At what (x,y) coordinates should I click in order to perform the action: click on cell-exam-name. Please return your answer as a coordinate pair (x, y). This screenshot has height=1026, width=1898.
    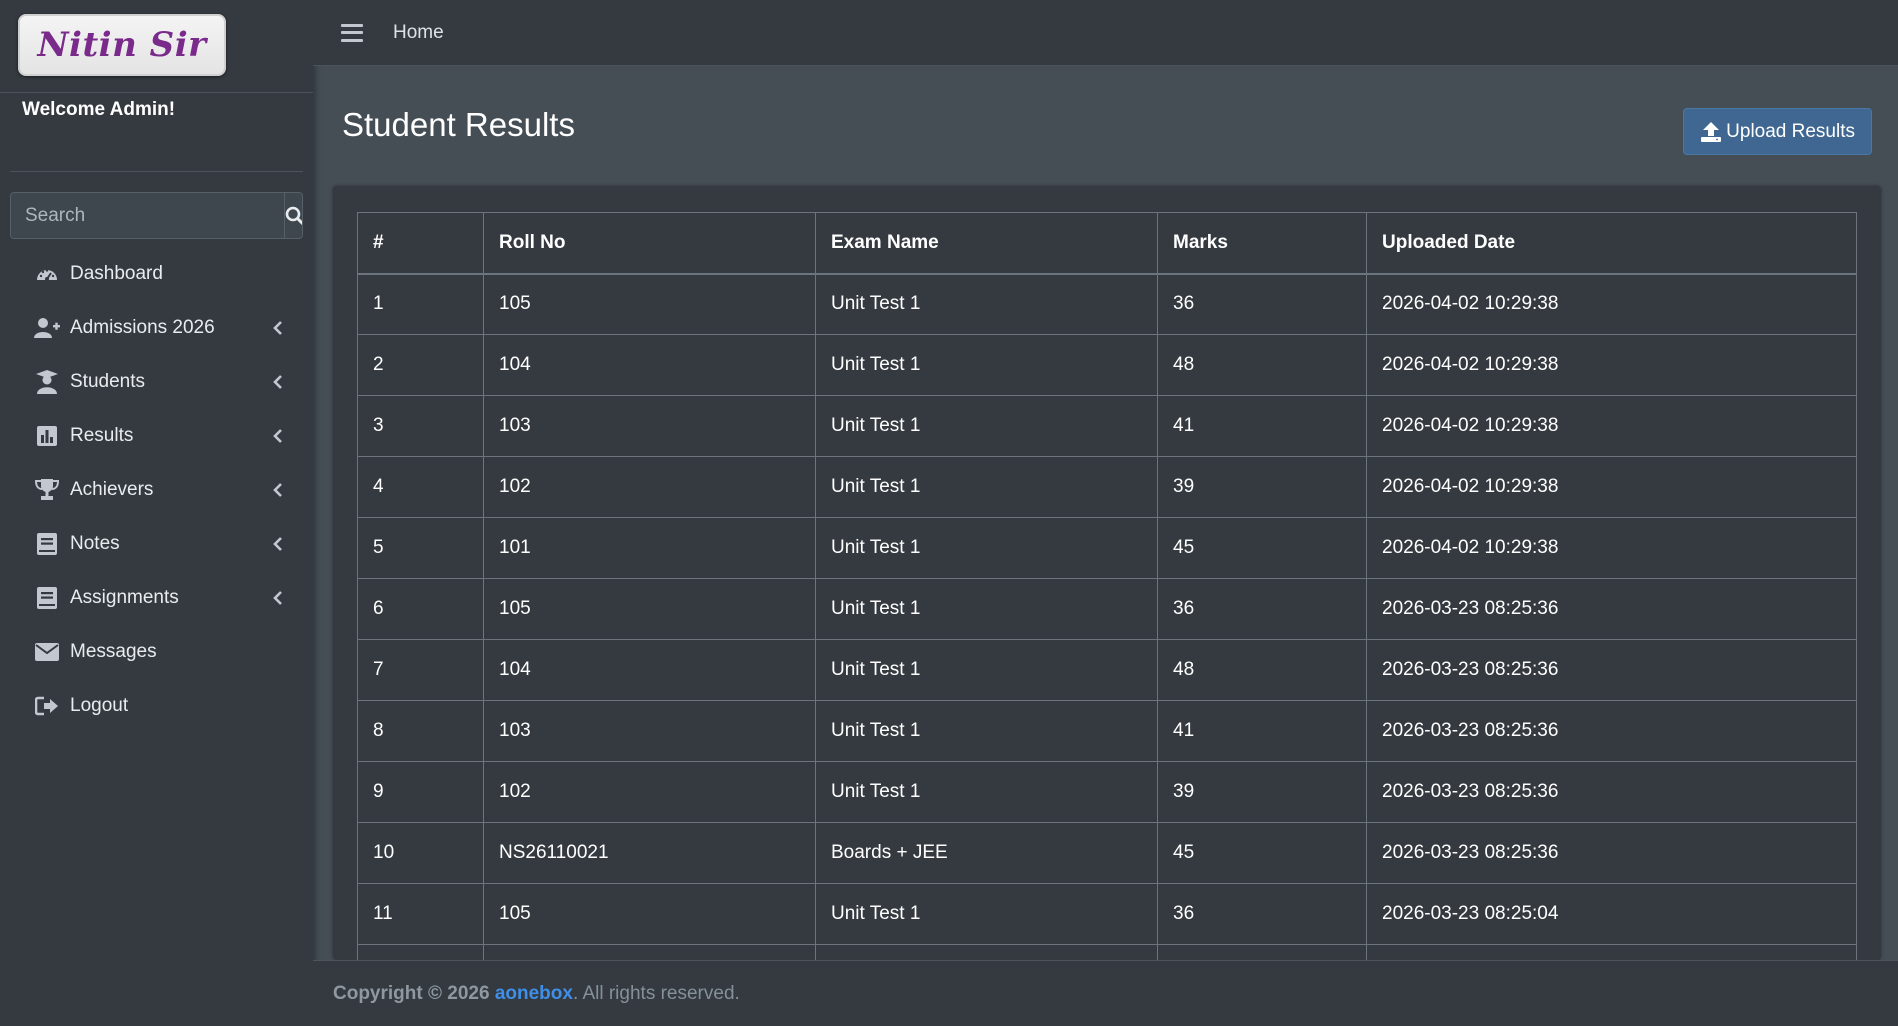
    Looking at the image, I should click on (986, 952).